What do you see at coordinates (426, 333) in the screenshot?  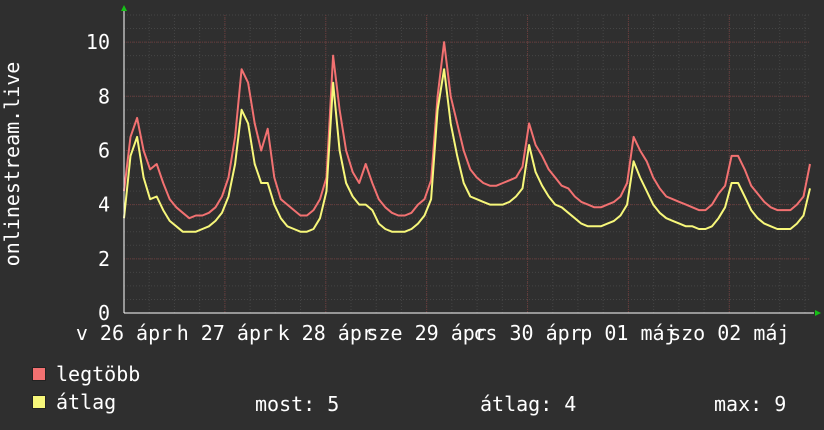 I see `x-tick-label: sze 29 ápr` at bounding box center [426, 333].